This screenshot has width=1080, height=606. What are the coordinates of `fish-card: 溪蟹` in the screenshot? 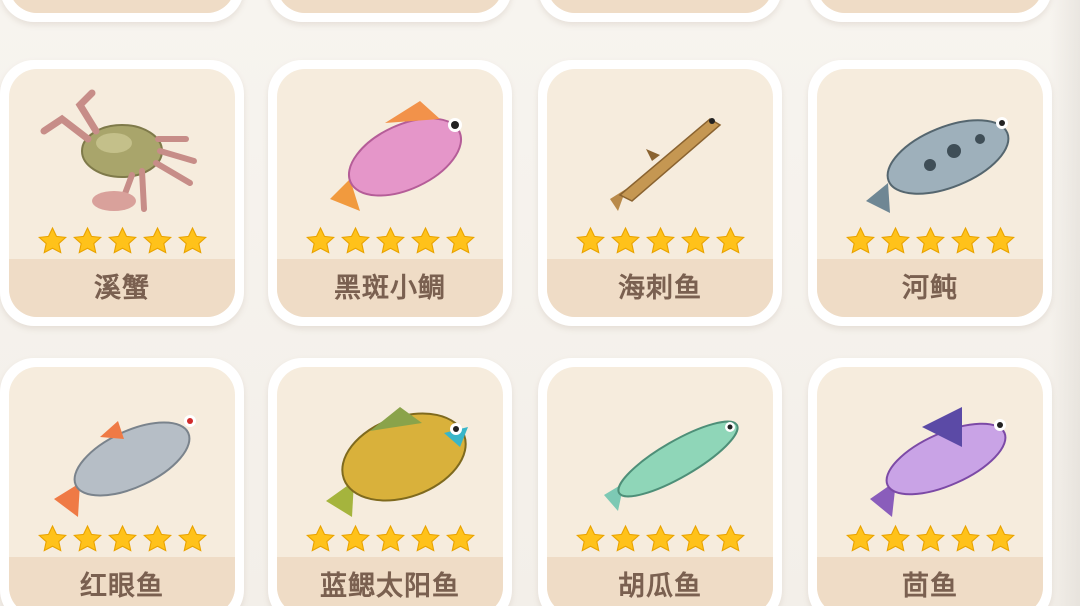 It's located at (122, 193).